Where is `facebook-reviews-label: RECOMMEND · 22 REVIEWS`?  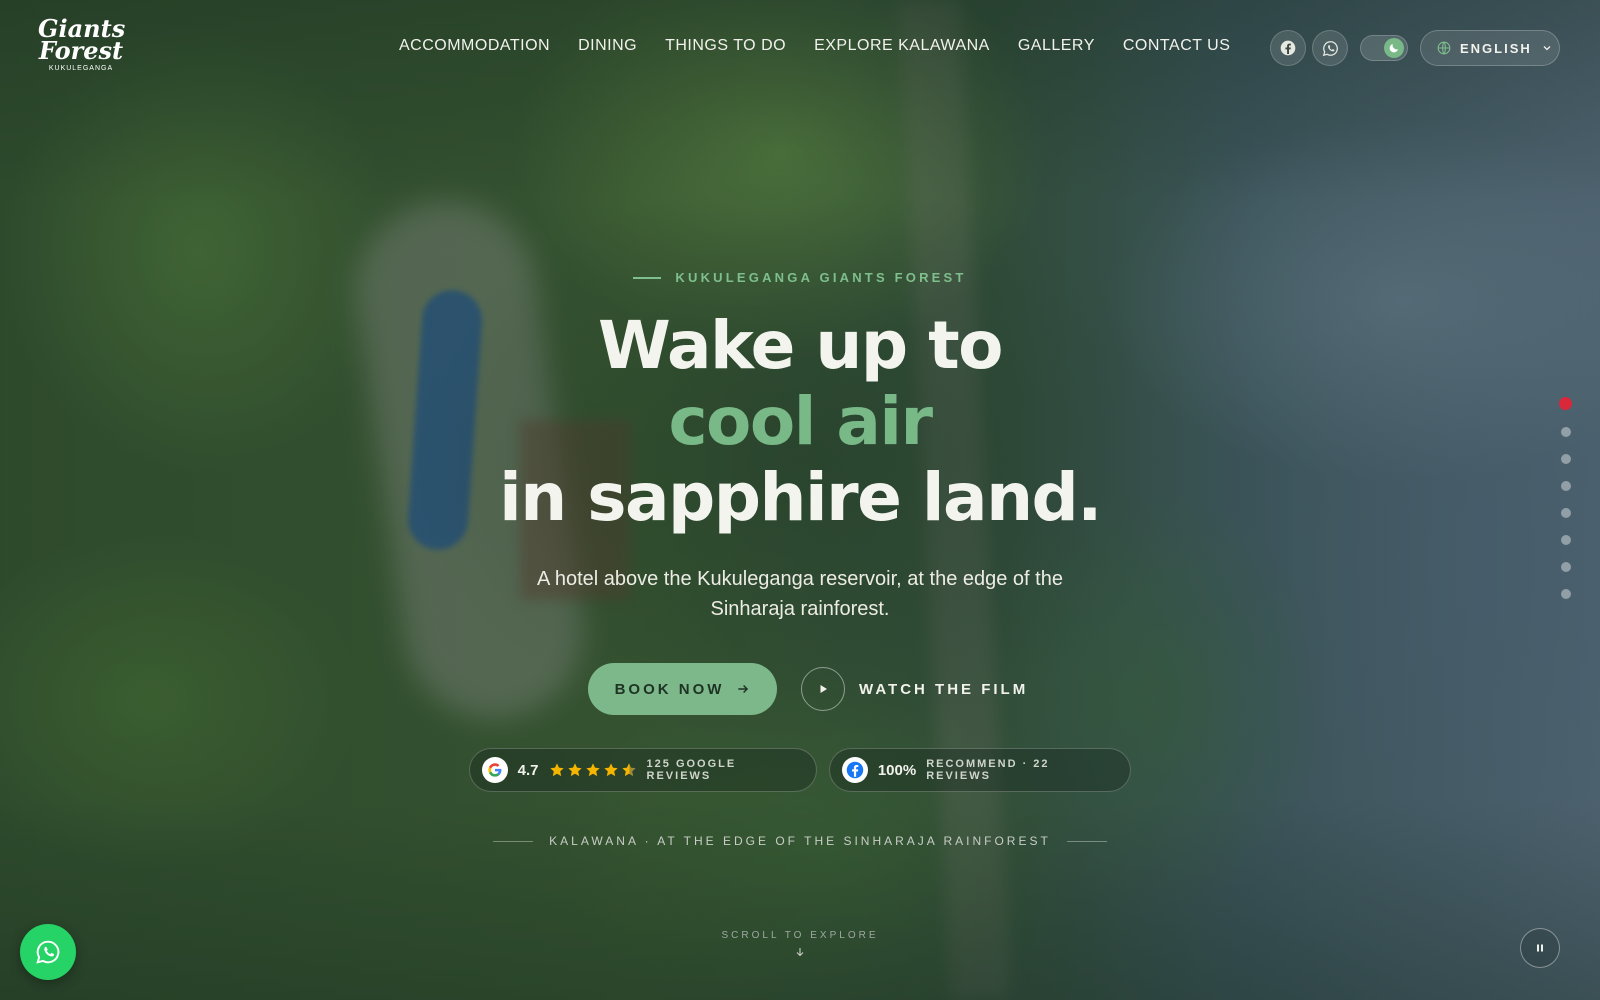
facebook-reviews-label: RECOMMEND · 22 REVIEWS is located at coordinates (988, 770).